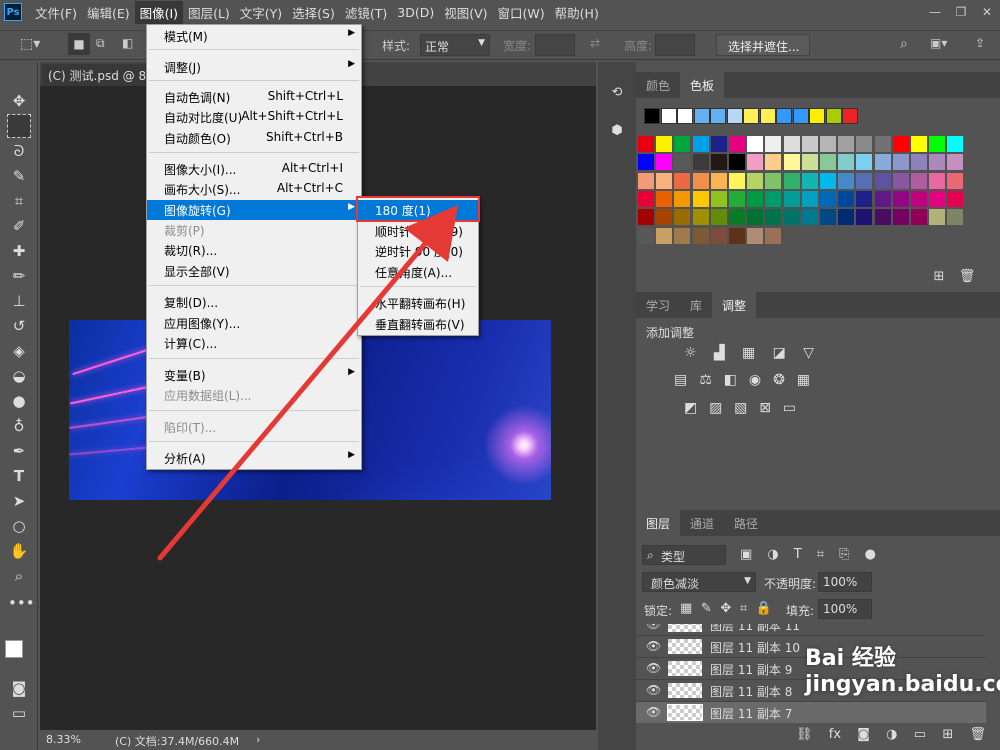 This screenshot has height=750, width=1000. What do you see at coordinates (418, 251) in the screenshot?
I see `menu-item-rotate-90-ccw: 逆时针 90 度(0)` at bounding box center [418, 251].